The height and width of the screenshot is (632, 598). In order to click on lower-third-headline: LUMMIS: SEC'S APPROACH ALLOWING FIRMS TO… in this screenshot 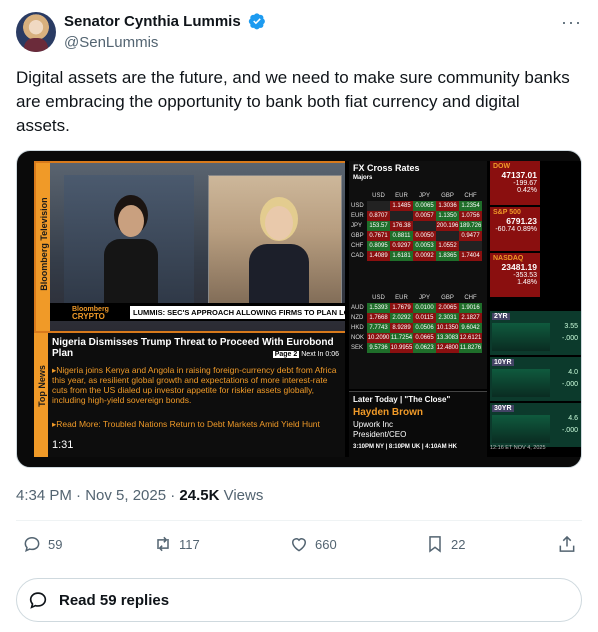, I will do `click(237, 312)`.